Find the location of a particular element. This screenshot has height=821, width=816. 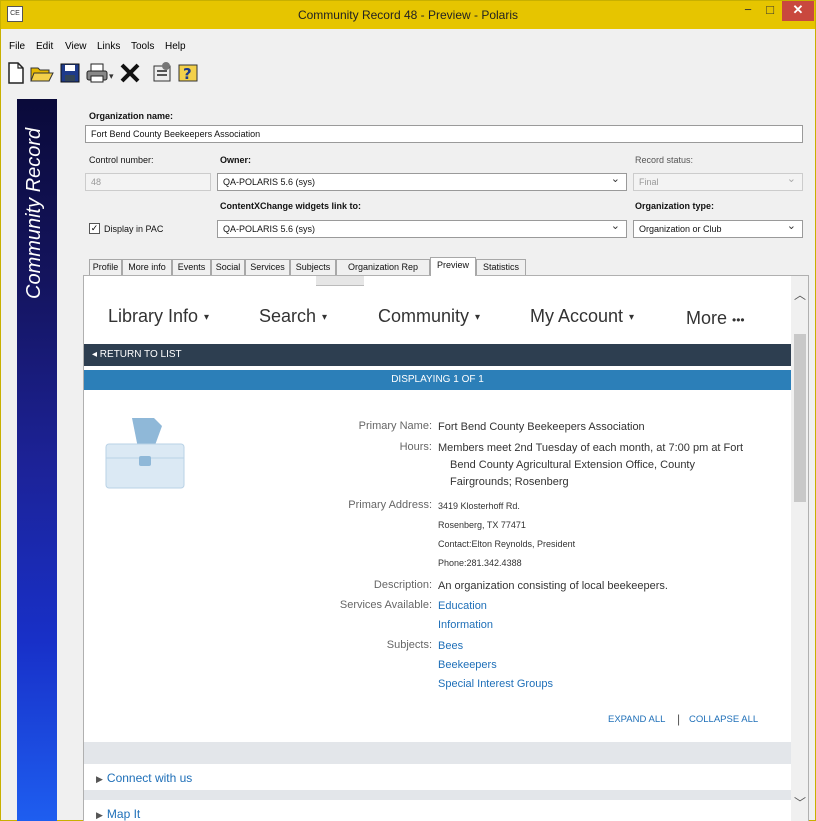

properties-icon is located at coordinates (162, 74).